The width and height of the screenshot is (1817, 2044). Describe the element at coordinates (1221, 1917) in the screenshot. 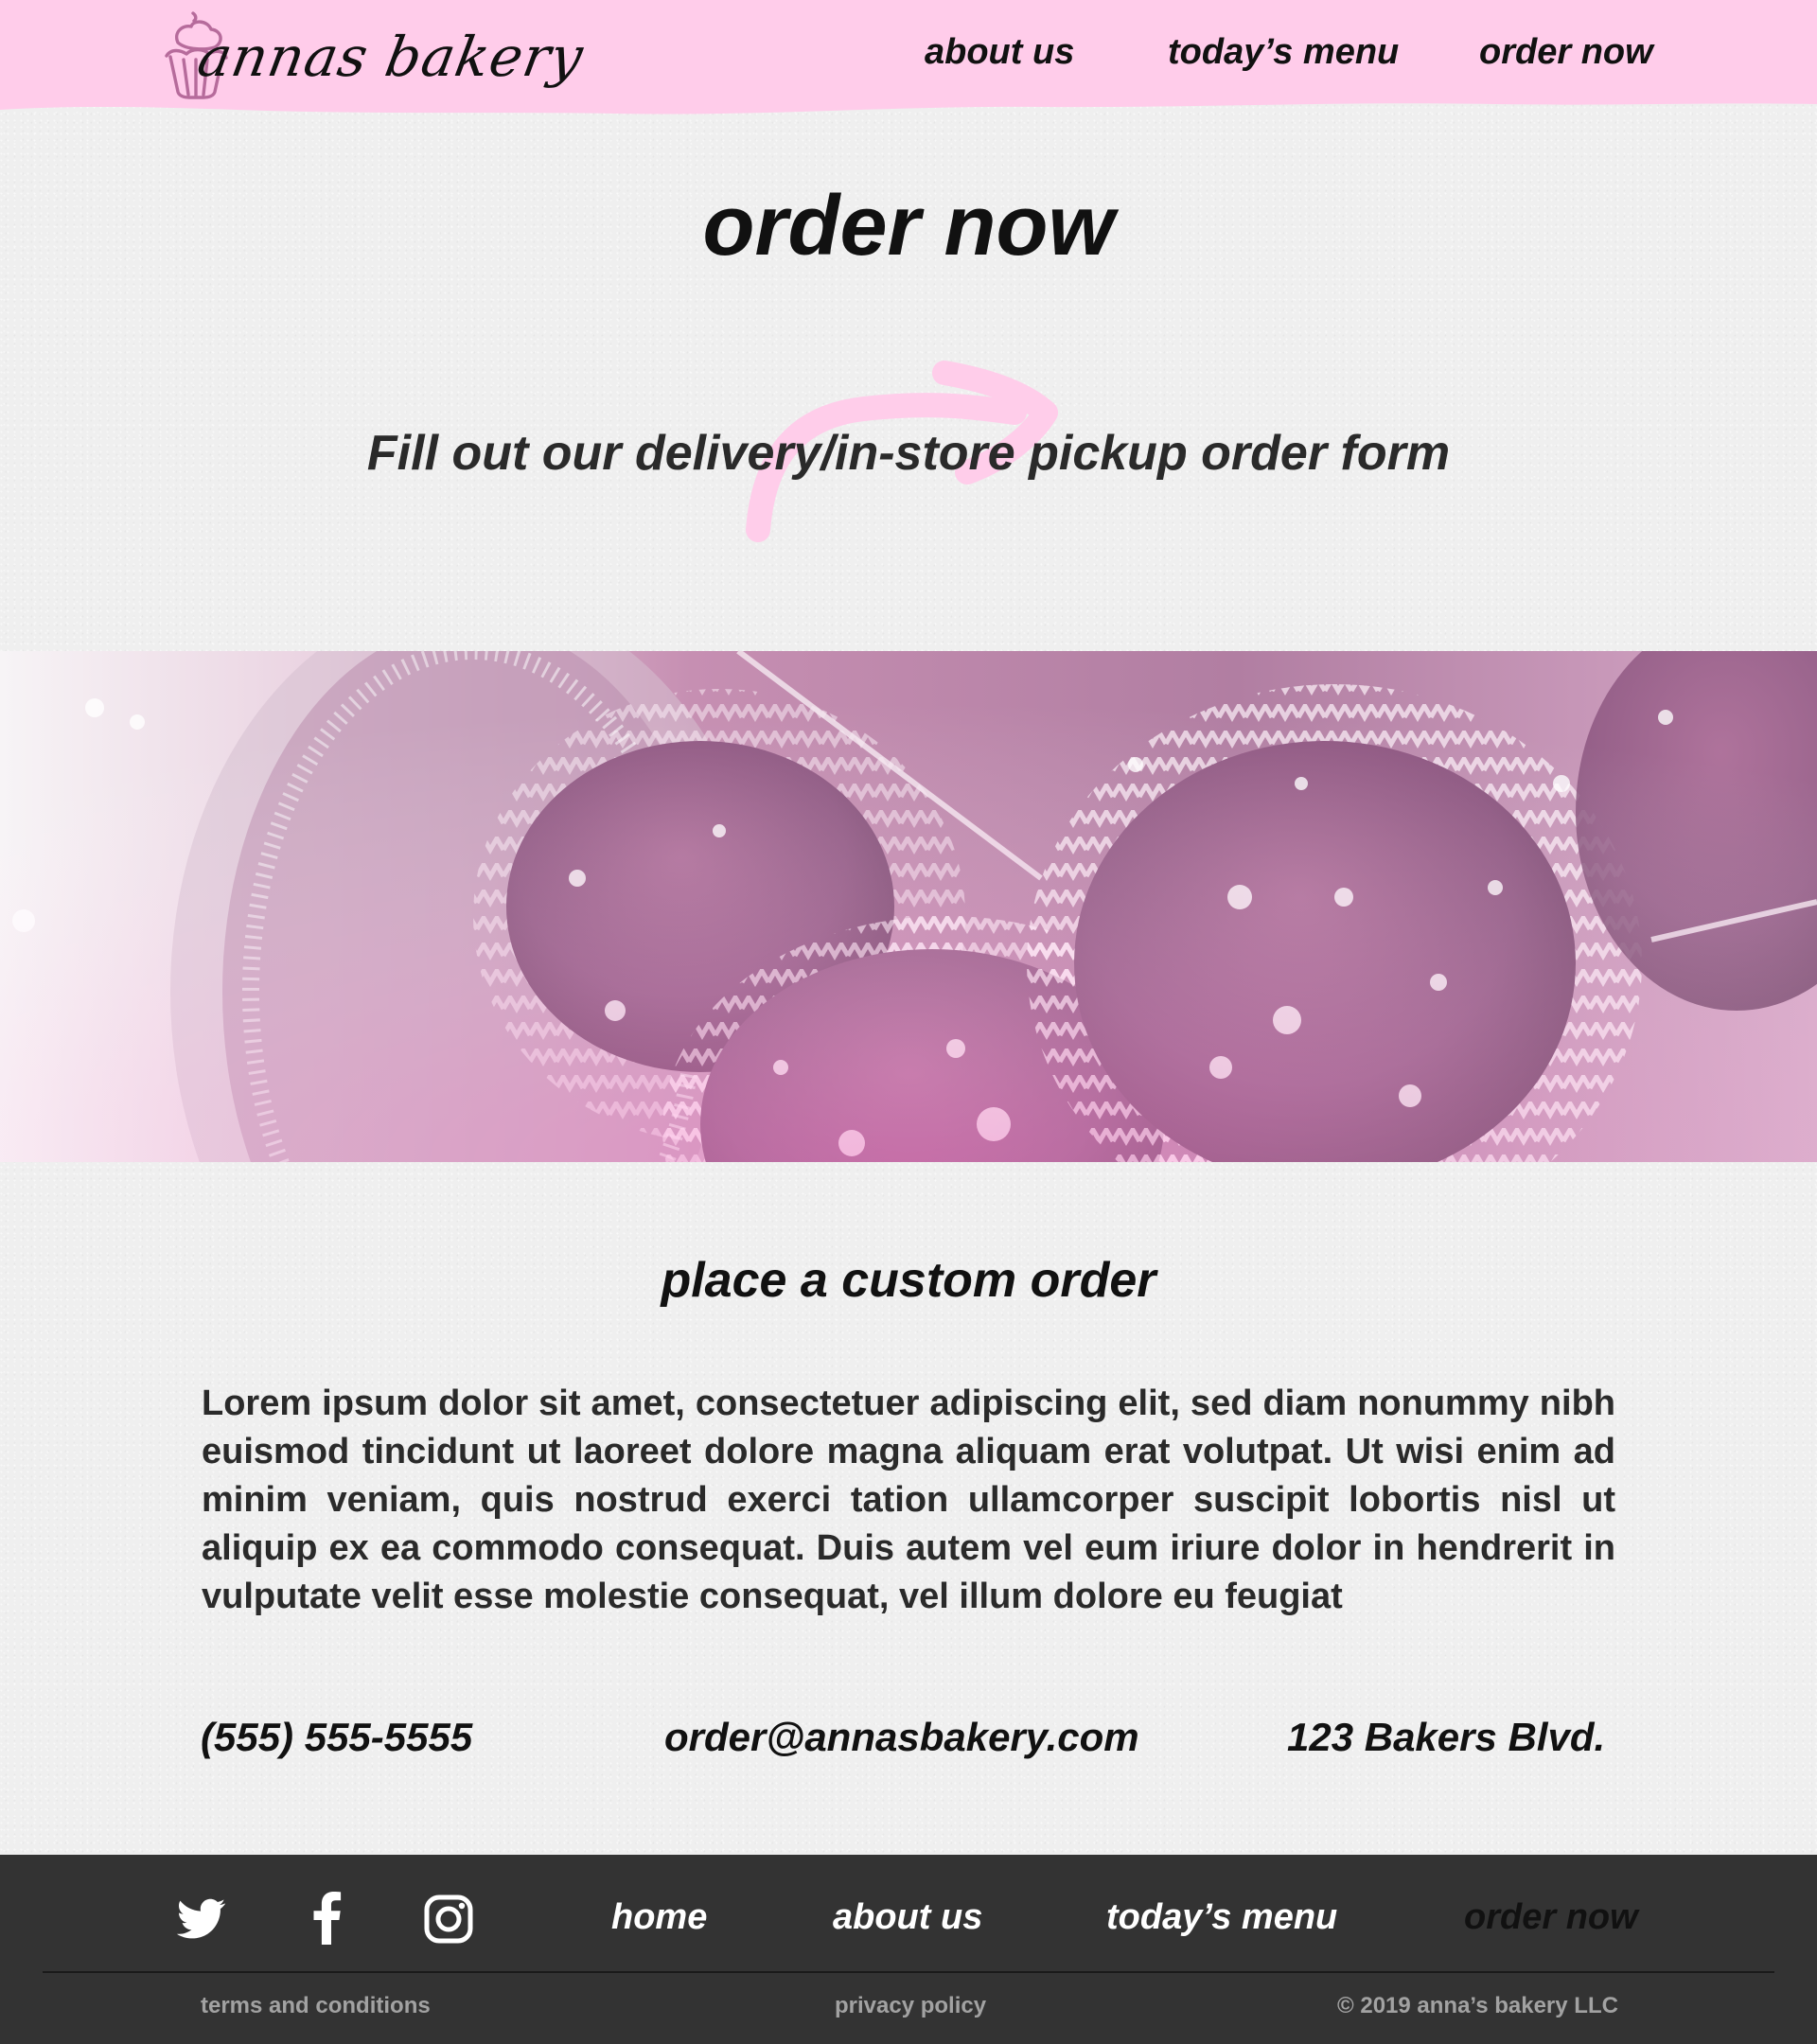

I see `footer-nav-todays-menu: today’s menu` at that location.